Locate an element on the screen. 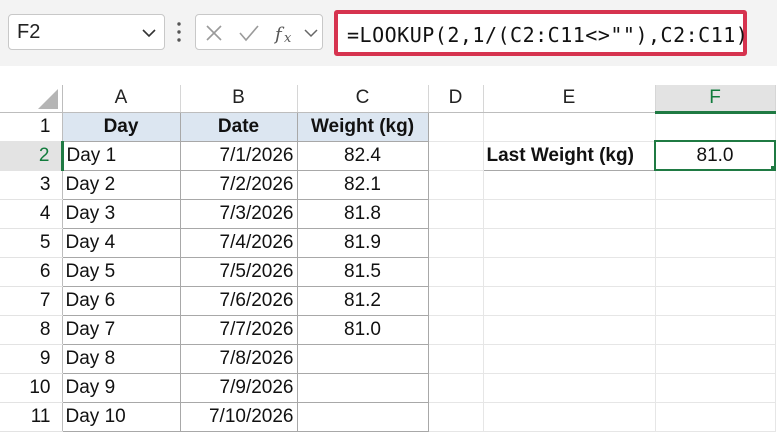 This screenshot has width=777, height=438. cell-d8 is located at coordinates (456, 330).